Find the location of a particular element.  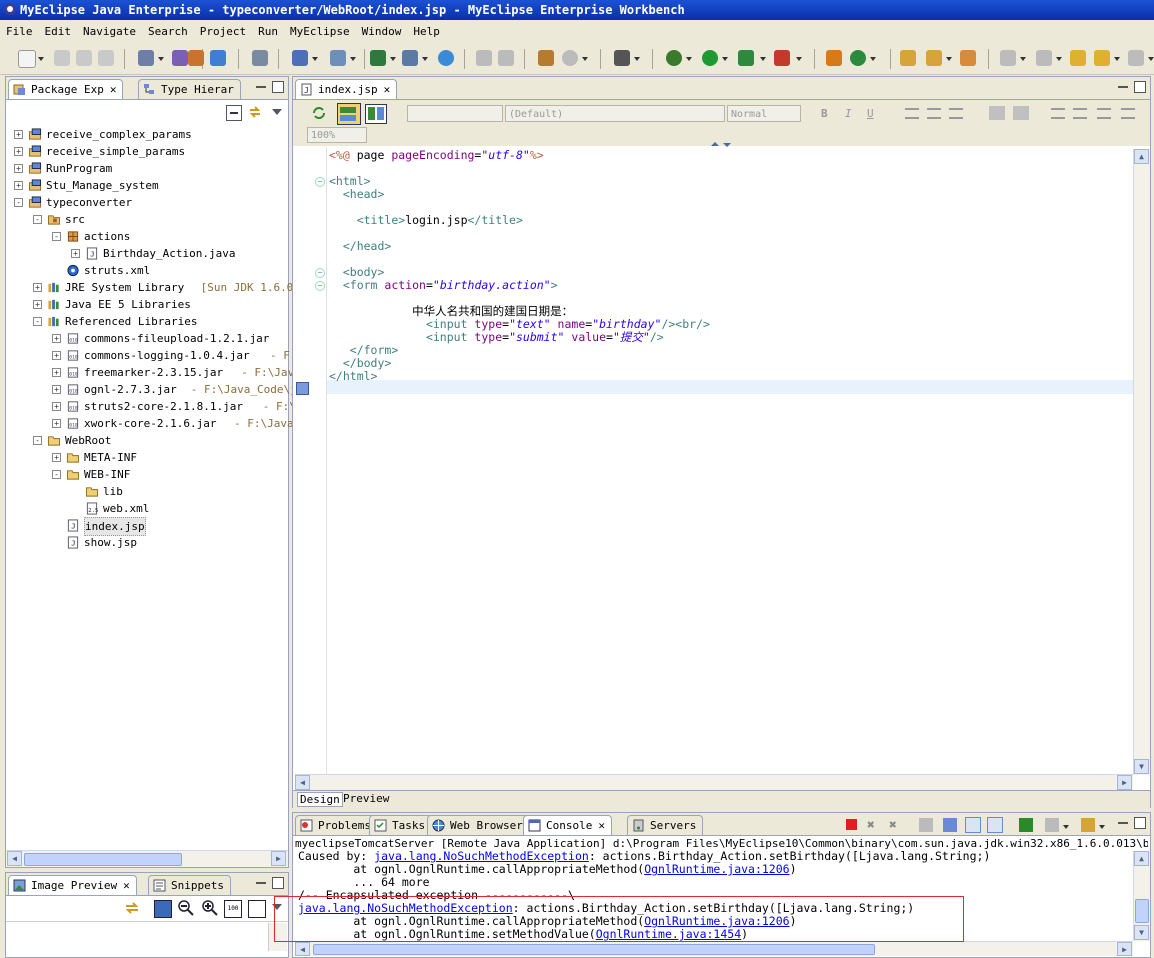

menu-myeclipse: MyEclipse is located at coordinates (320, 31).